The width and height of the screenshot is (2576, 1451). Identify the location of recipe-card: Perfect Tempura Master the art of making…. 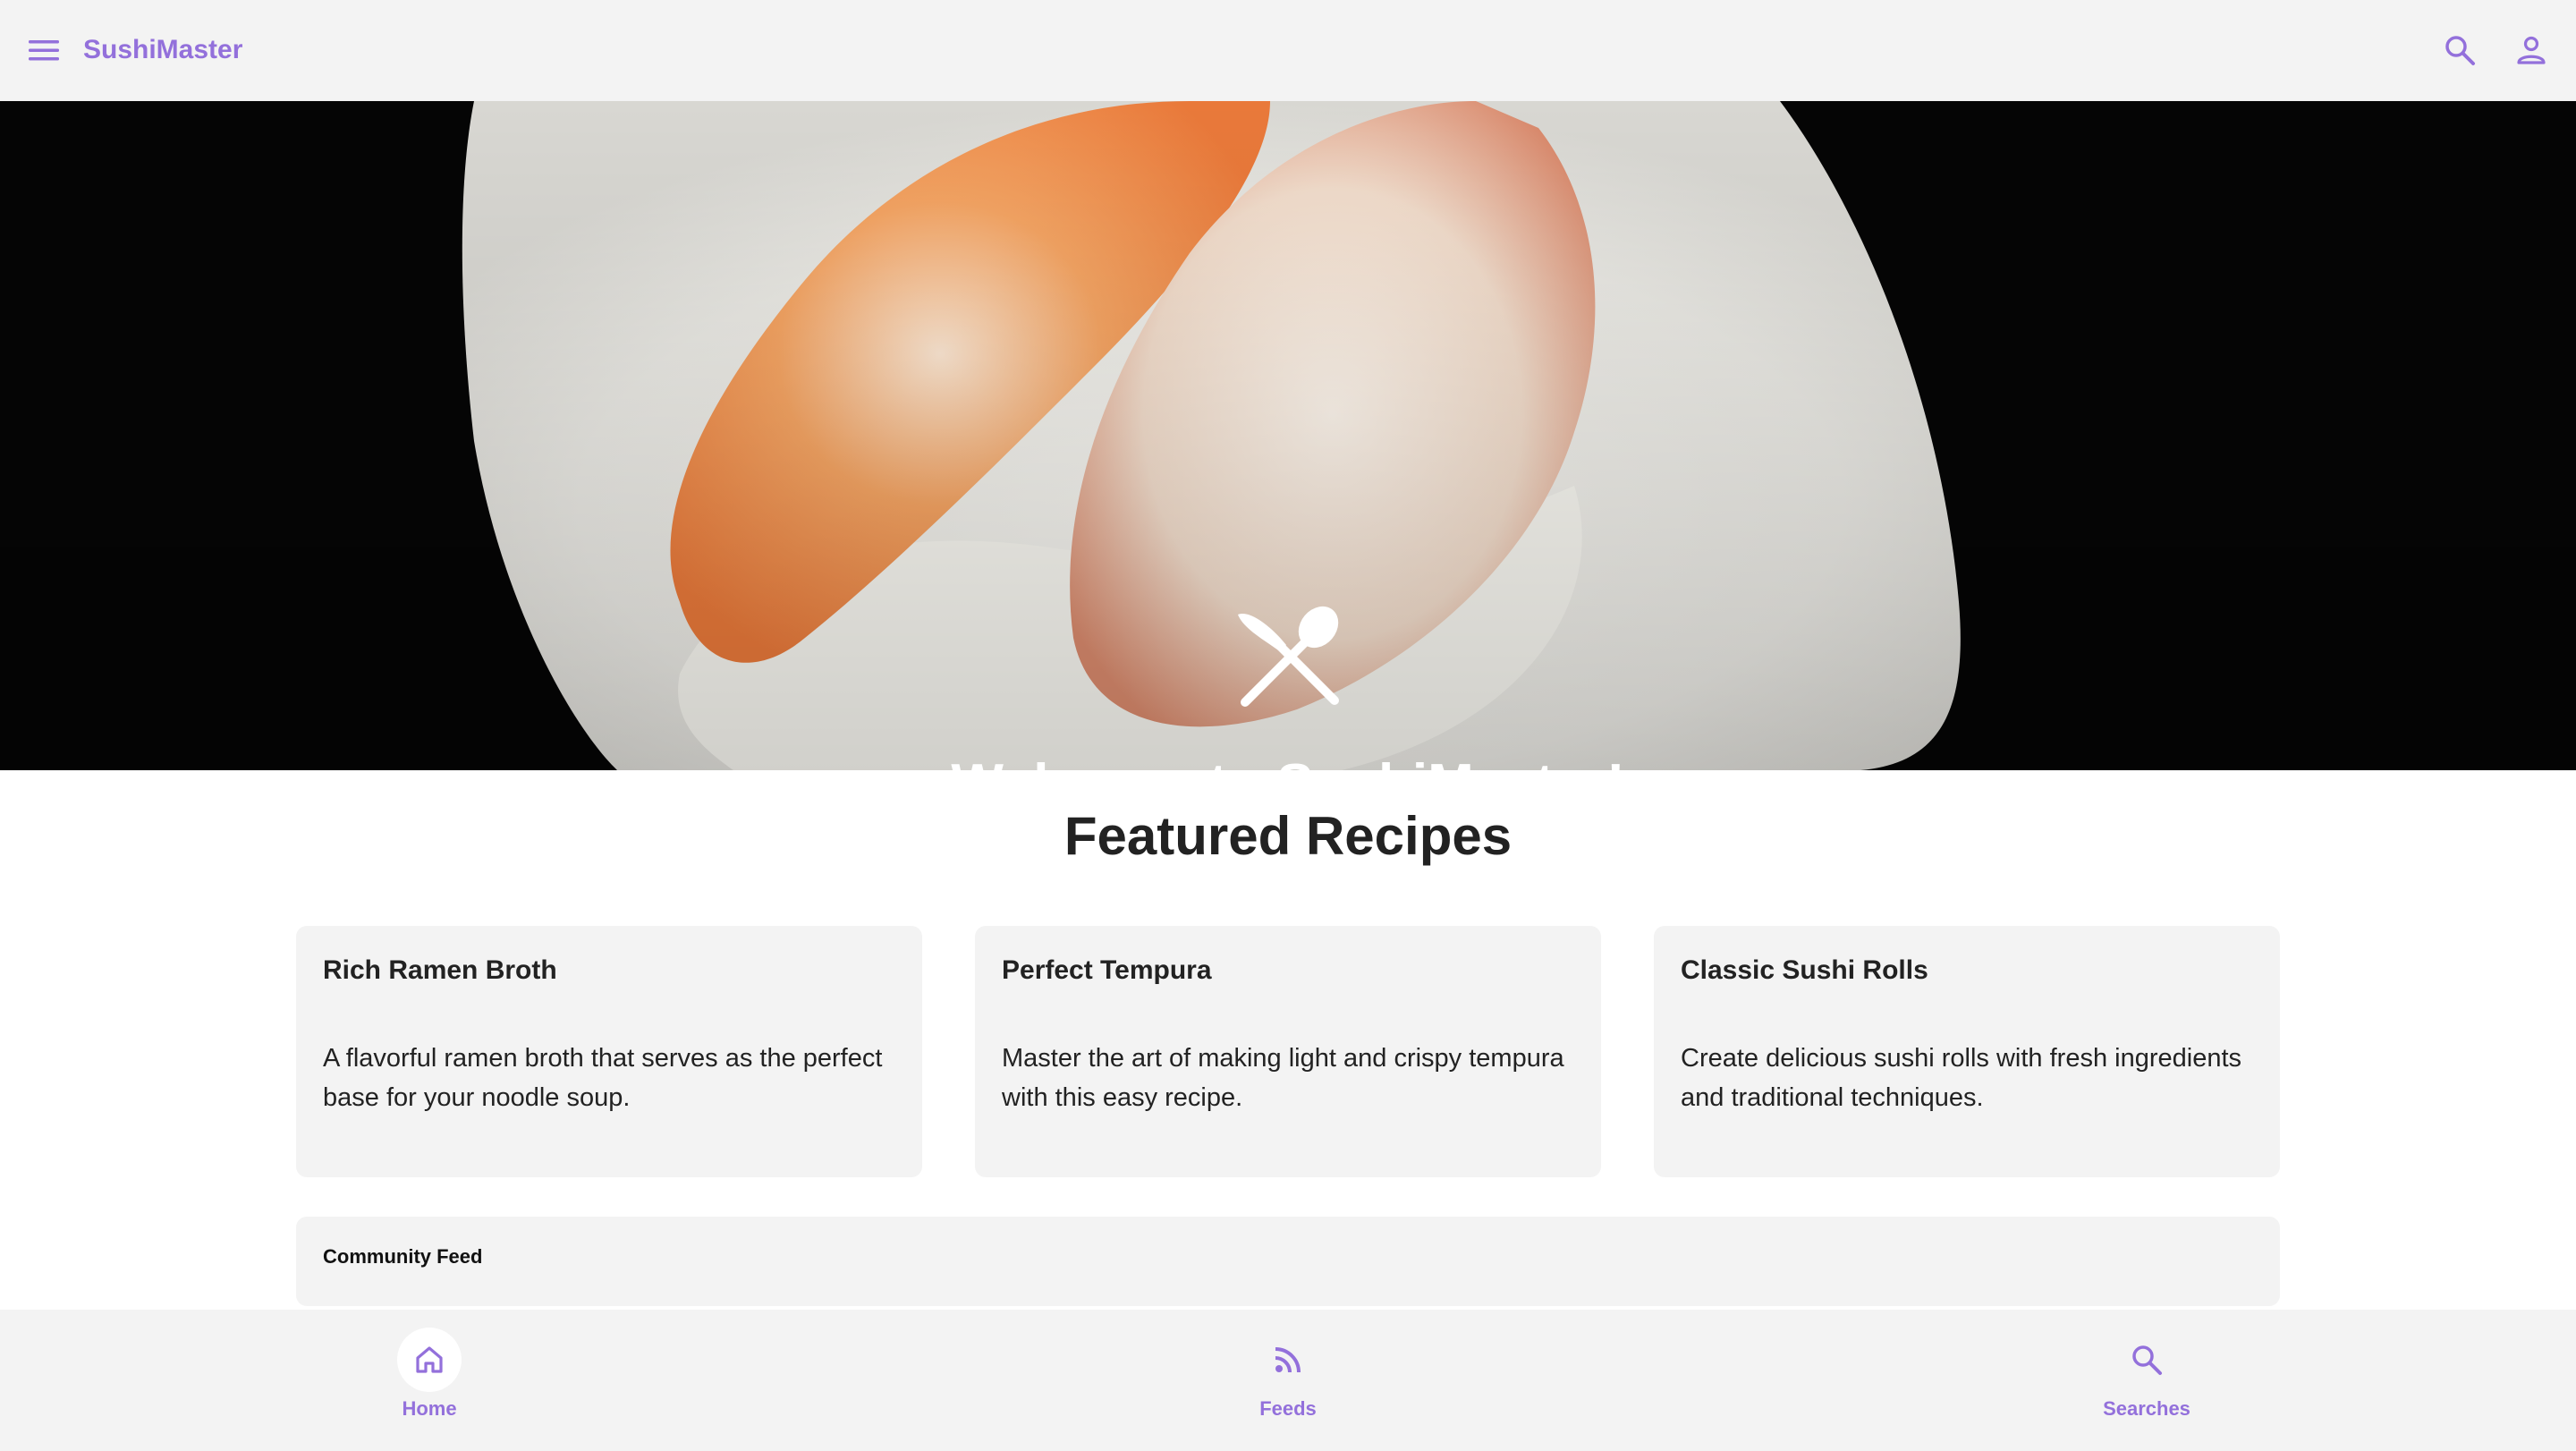
(1288, 1051).